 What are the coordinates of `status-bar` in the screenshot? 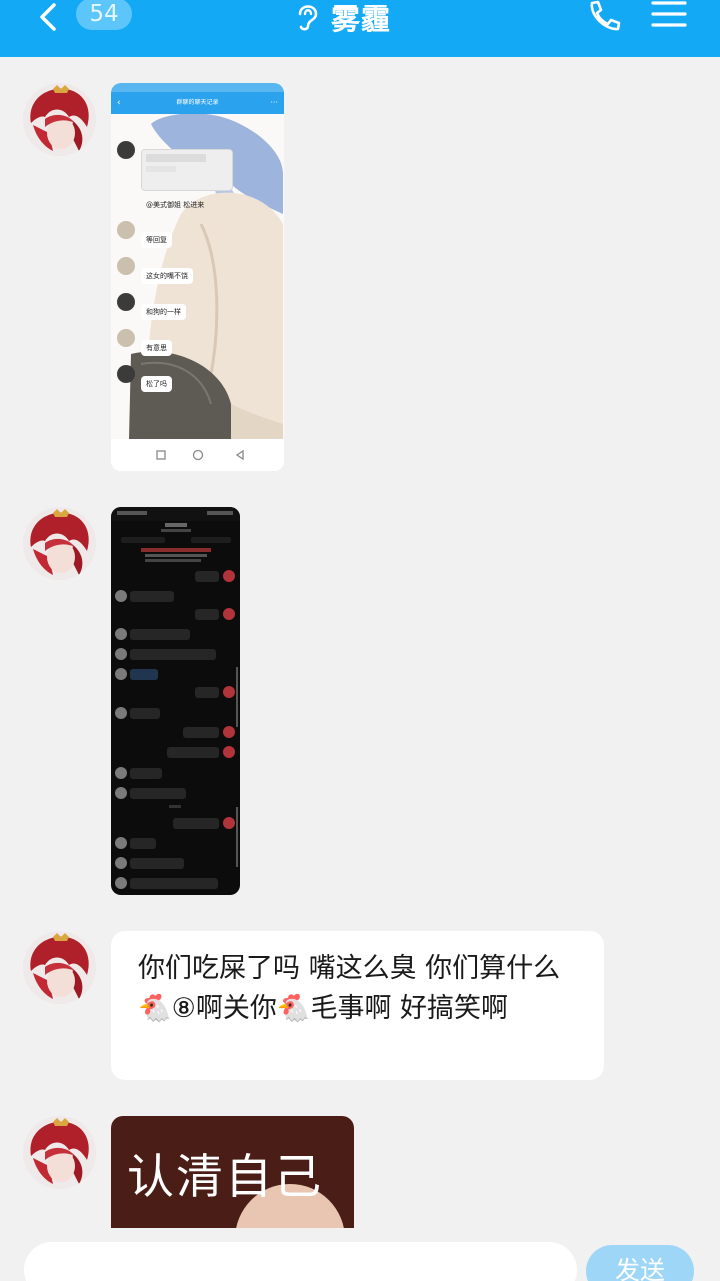 It's located at (197, 87).